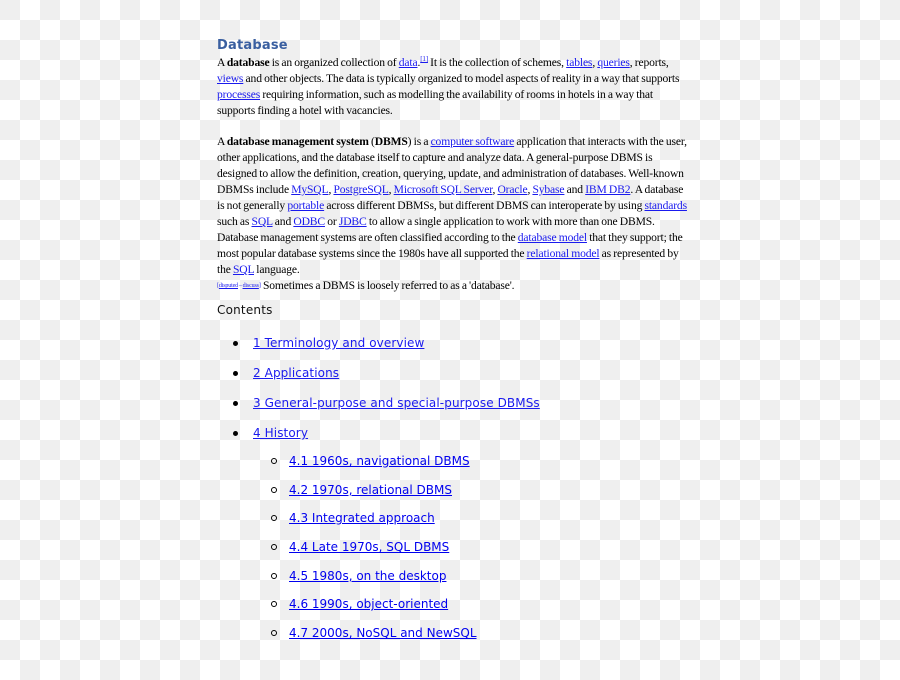 The width and height of the screenshot is (900, 680). Describe the element at coordinates (443, 189) in the screenshot. I see `link-microsoft-sql-server: Microsoft SQL Server` at that location.